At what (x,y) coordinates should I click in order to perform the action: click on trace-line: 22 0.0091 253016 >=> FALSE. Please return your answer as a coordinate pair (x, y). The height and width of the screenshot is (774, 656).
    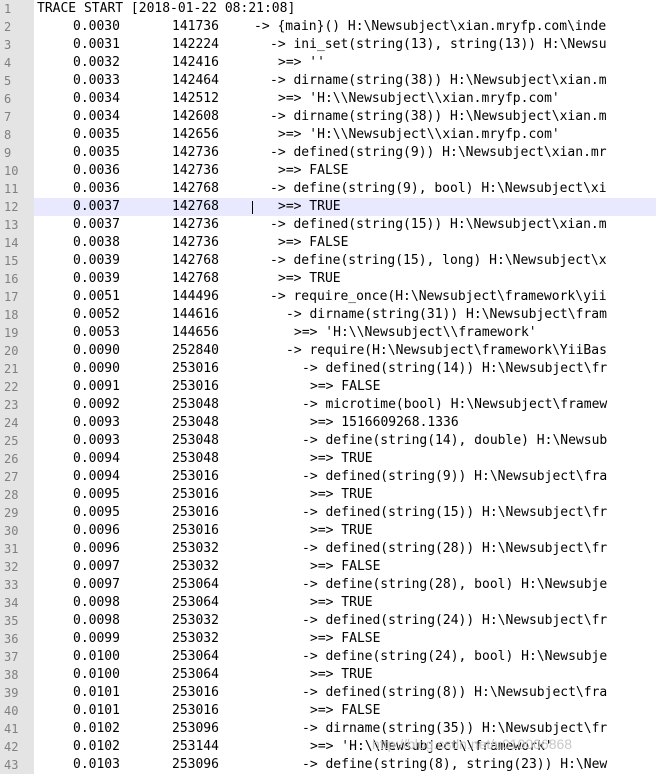
    Looking at the image, I should click on (328, 387).